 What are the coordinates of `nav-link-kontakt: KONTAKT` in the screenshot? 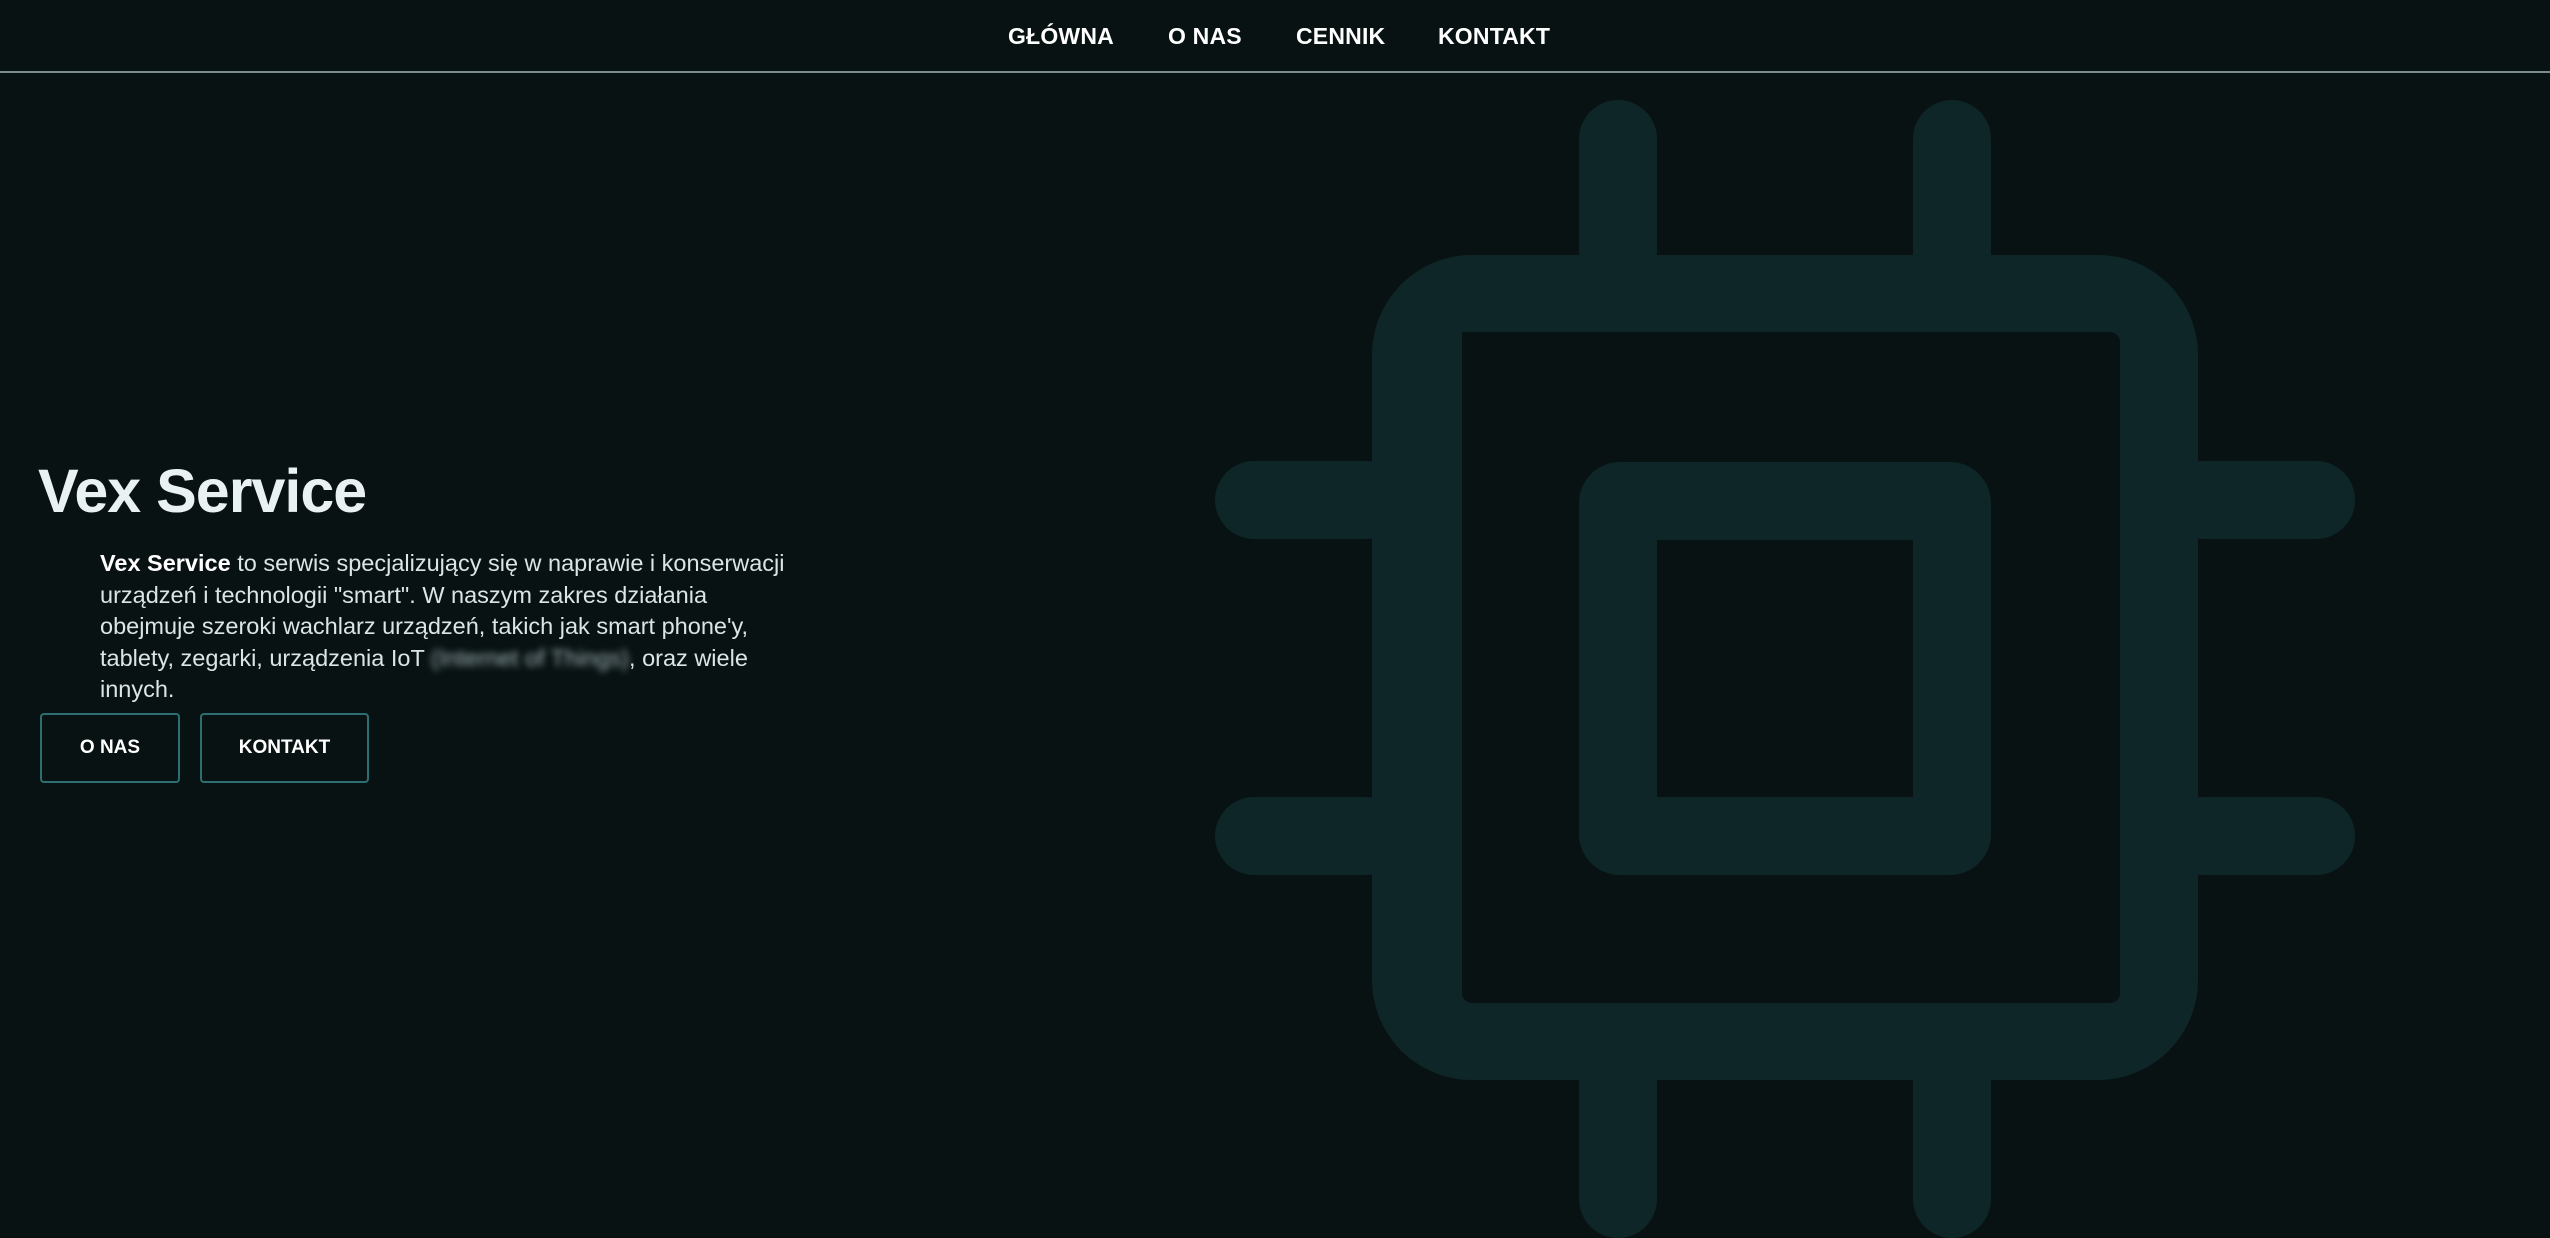 It's located at (1494, 36).